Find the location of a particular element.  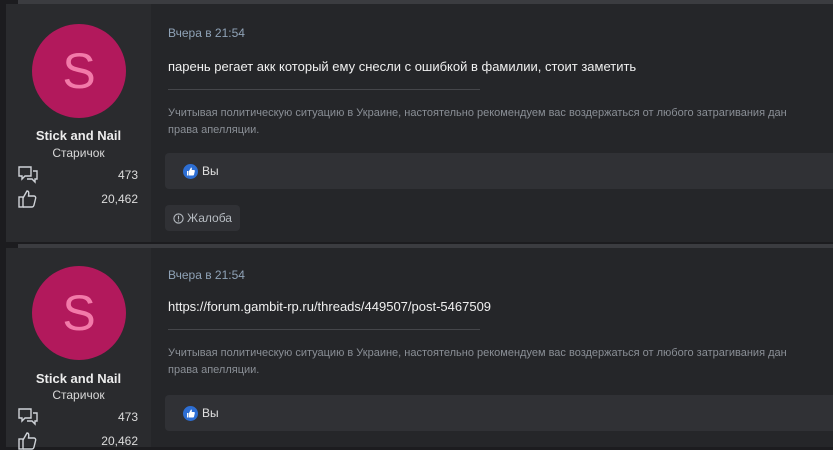

report-label: Жалоба is located at coordinates (209, 218).